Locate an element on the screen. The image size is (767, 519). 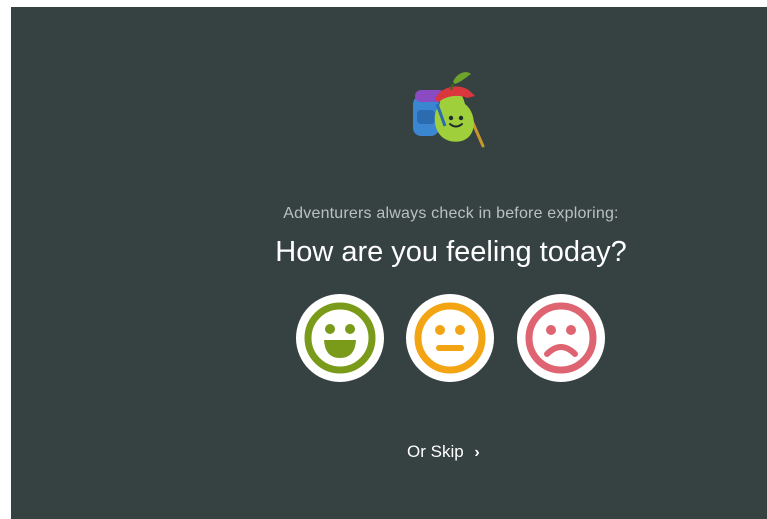
feeling-question: How are you feeling today? is located at coordinates (451, 252).